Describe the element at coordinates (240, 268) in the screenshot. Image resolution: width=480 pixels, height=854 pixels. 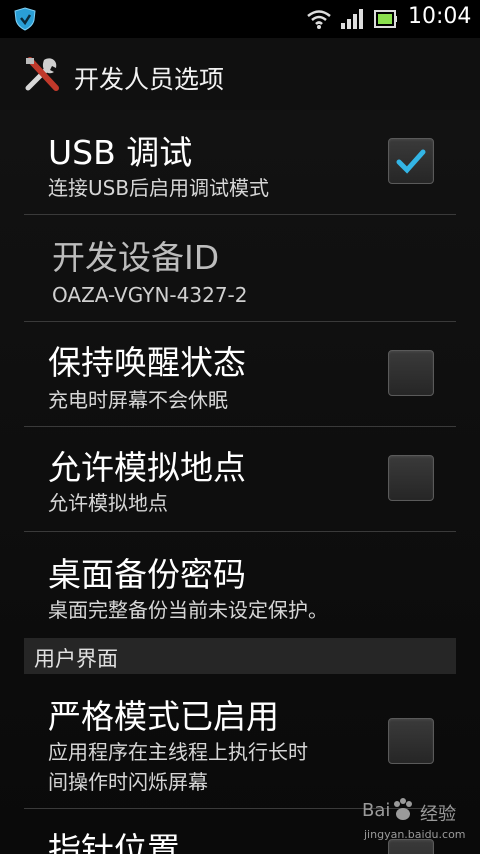
I see `setting-device-id: 开发设备ID OAZA-VGYN-4327-2` at that location.